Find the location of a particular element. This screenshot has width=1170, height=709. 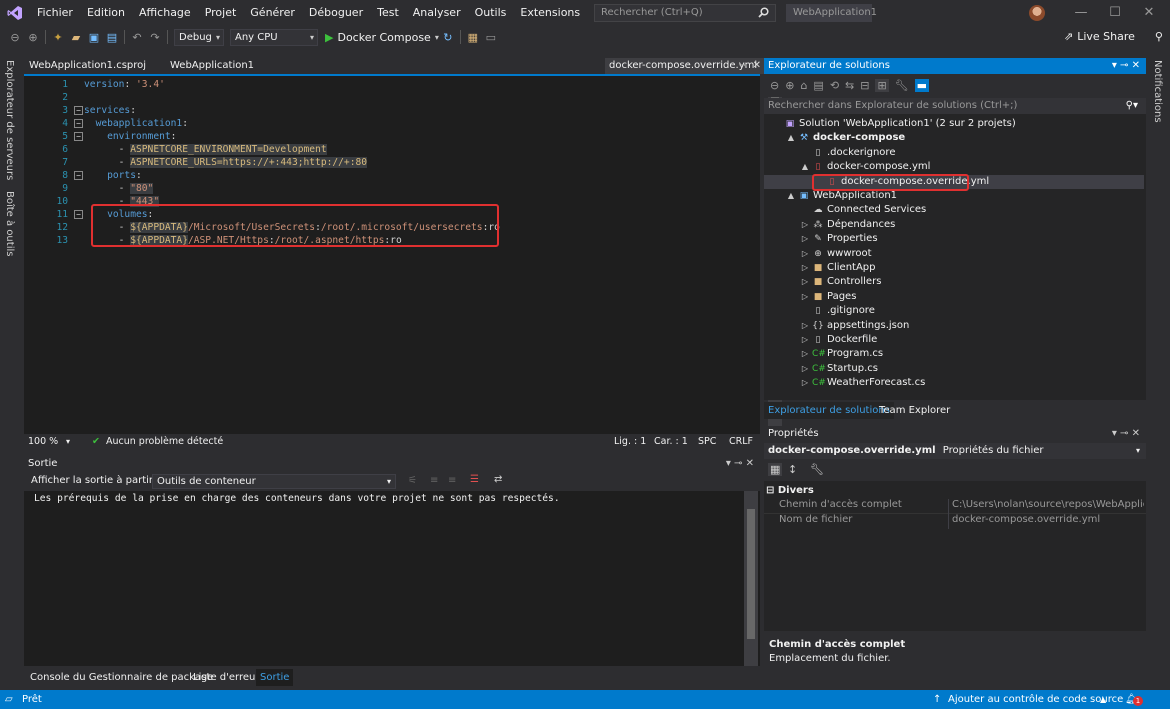

menu-item: Analyser is located at coordinates (437, 13).